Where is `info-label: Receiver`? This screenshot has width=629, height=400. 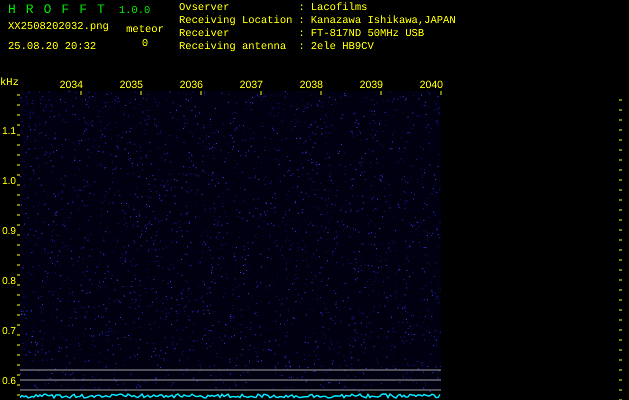
info-label: Receiver is located at coordinates (204, 34).